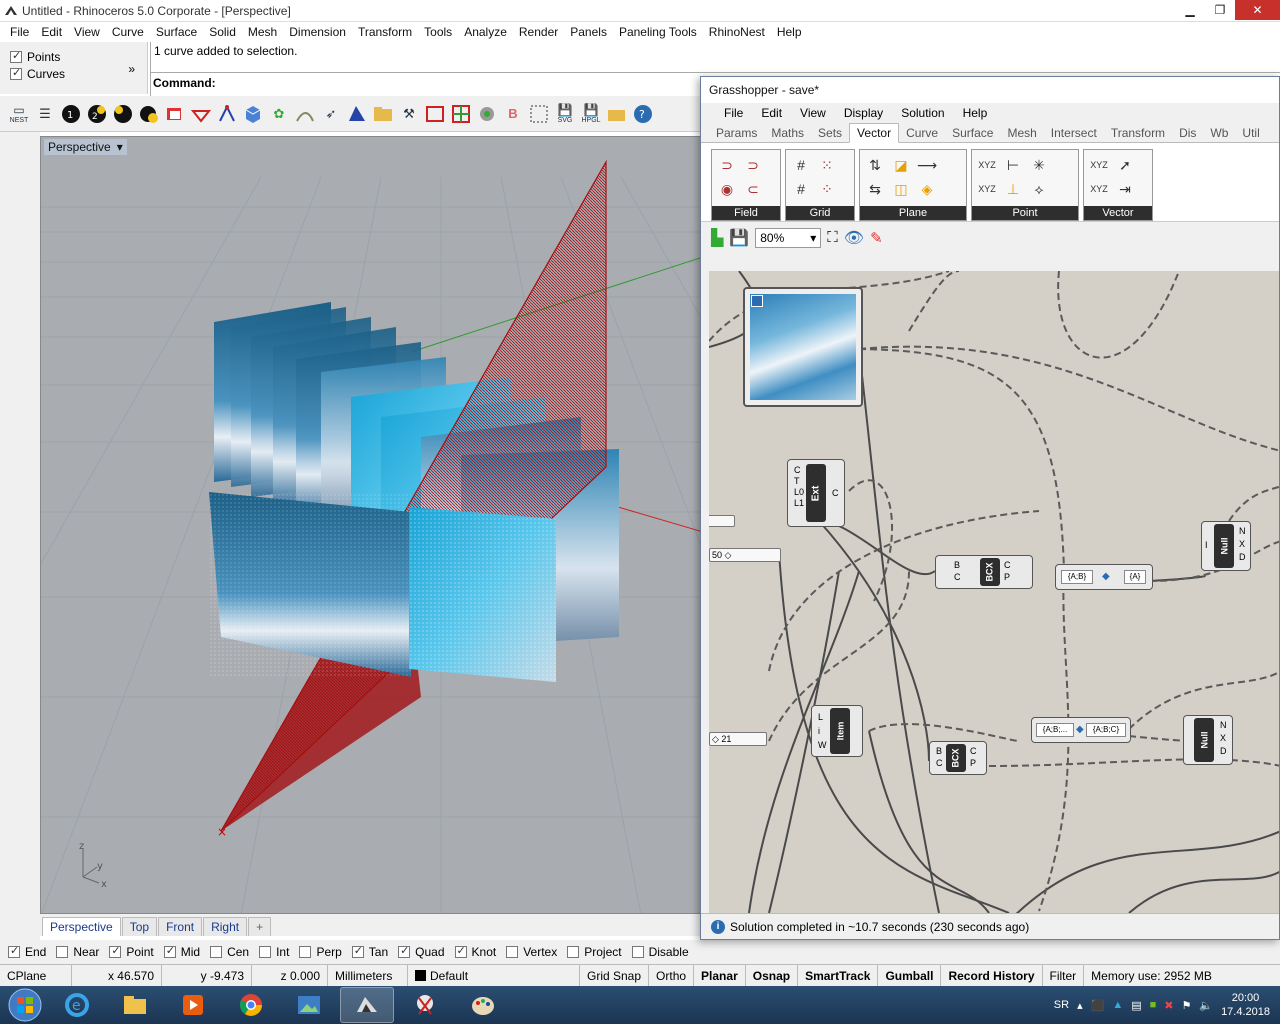 Image resolution: width=1280 pixels, height=1024 pixels. What do you see at coordinates (822, 717) in the screenshot?
I see `item-input-l: L` at bounding box center [822, 717].